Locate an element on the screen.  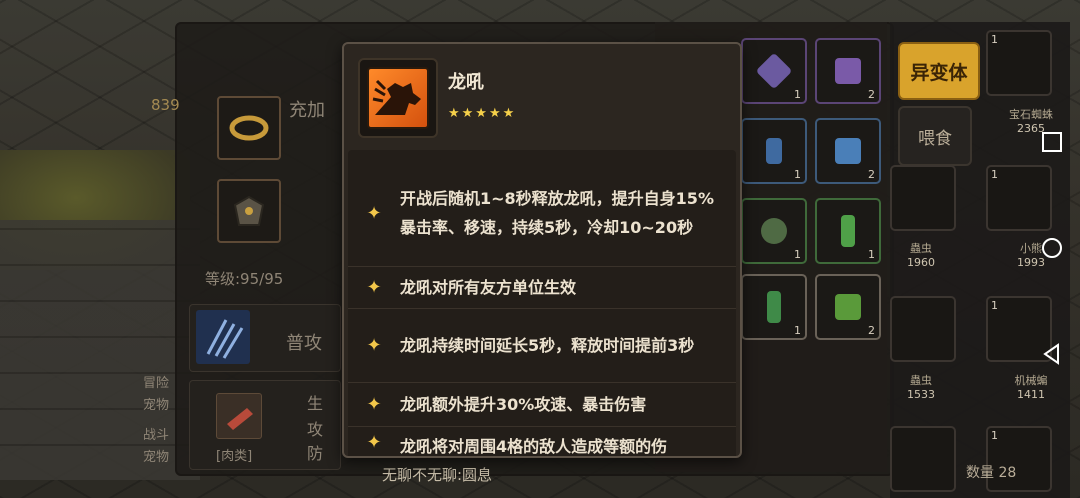
skill-effect-row: ✦ 龙吼对所有友方单位生效 is located at coordinates (542, 287).